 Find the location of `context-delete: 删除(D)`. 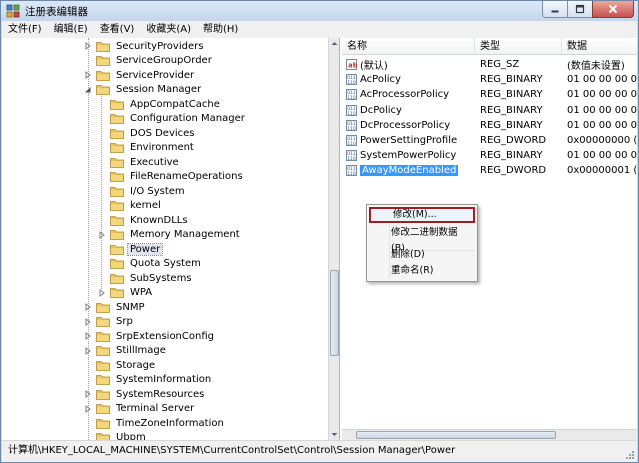

context-delete: 删除(D) is located at coordinates (422, 255).